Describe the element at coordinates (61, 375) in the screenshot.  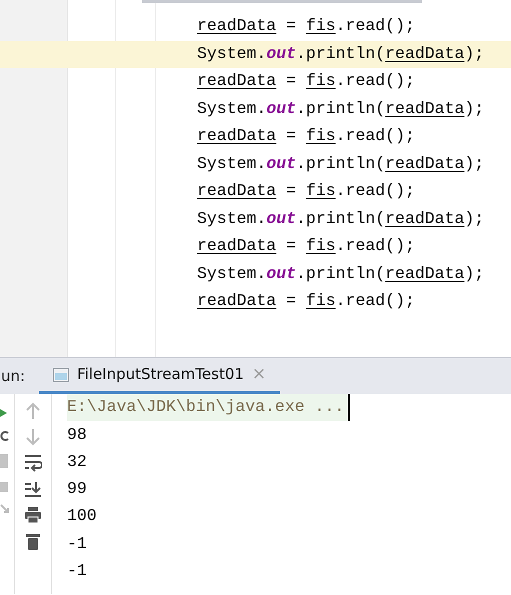
I see `console-icon` at that location.